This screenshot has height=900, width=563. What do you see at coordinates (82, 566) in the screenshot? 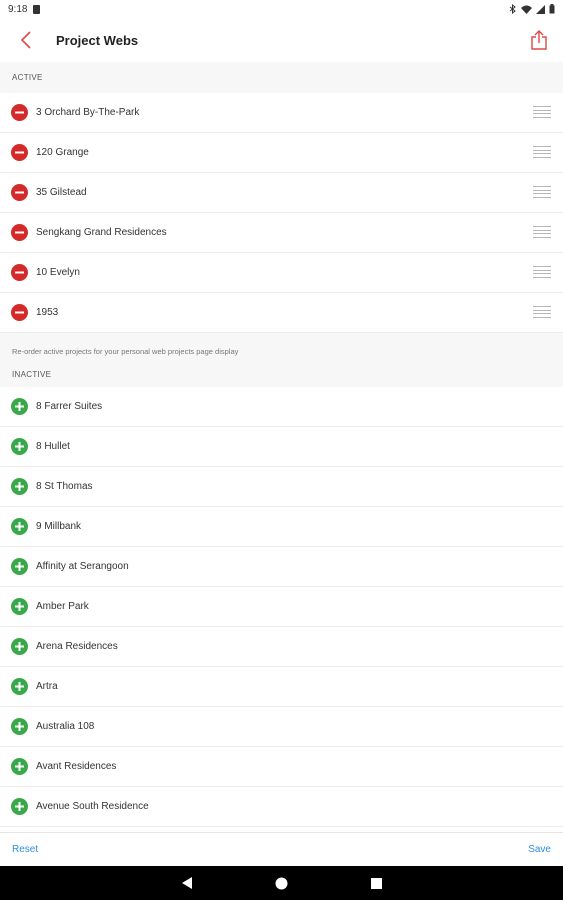
I see `project-label: Affinity at Serangoon` at bounding box center [82, 566].